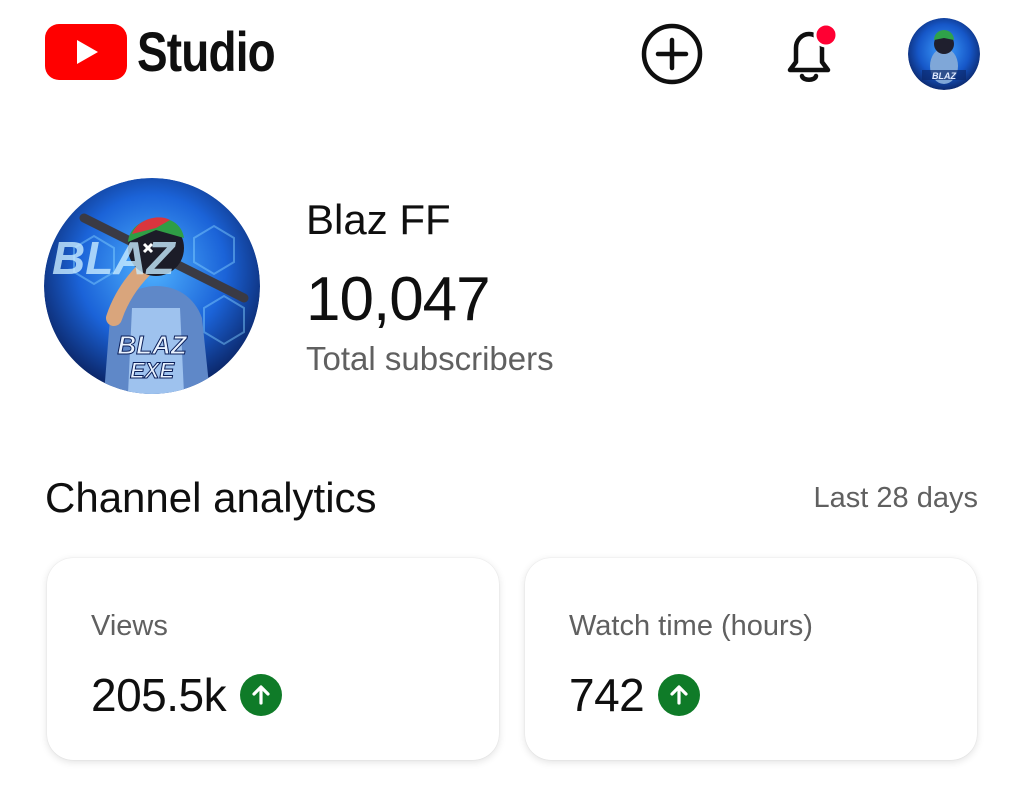 The width and height of the screenshot is (1024, 789). I want to click on card-value-row: 742, so click(635, 695).